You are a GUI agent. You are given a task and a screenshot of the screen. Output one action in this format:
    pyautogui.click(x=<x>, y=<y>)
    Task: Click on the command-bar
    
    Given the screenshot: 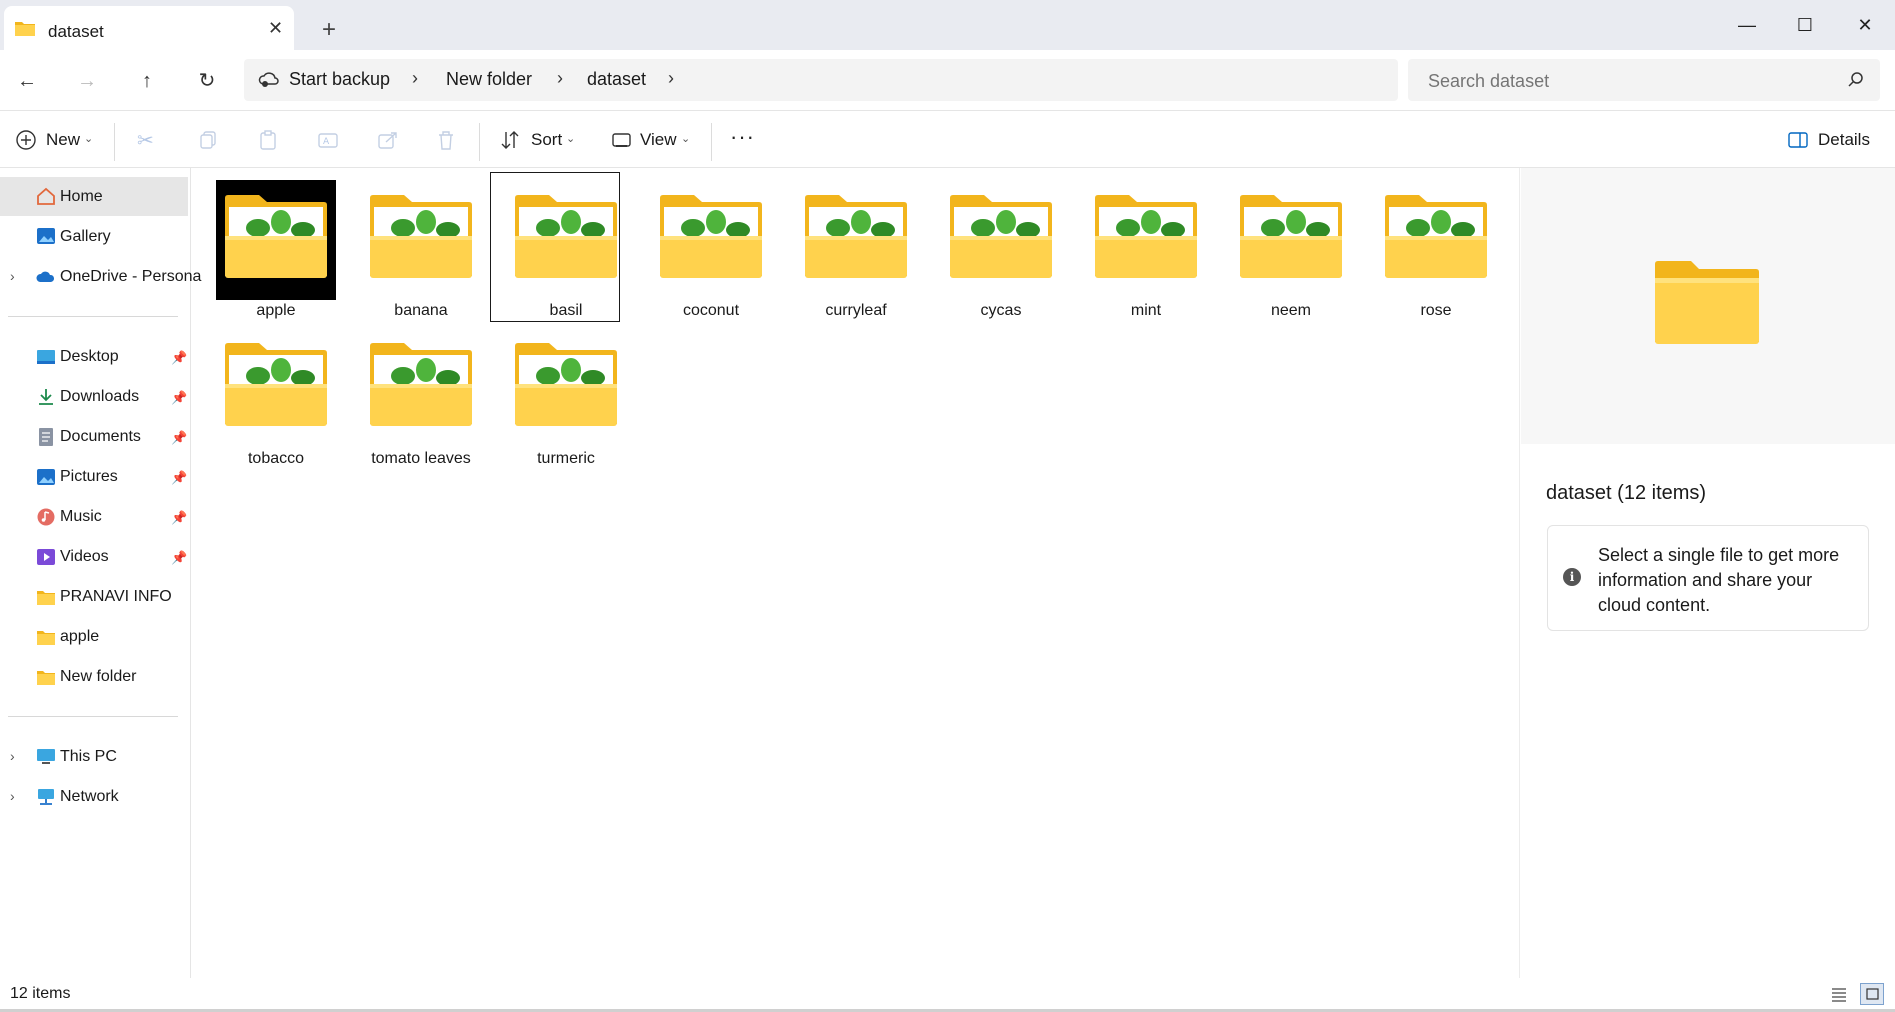 What is the action you would take?
    pyautogui.click(x=947, y=139)
    